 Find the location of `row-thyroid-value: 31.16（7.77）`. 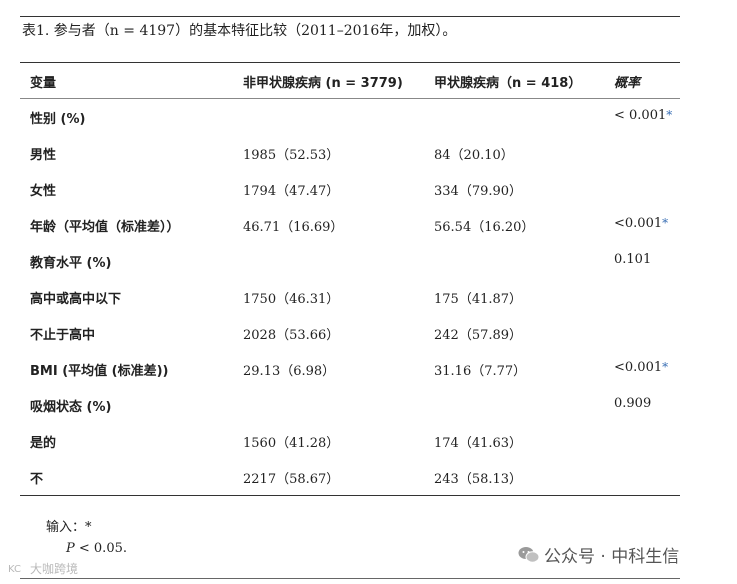

row-thyroid-value: 31.16（7.77） is located at coordinates (480, 371).